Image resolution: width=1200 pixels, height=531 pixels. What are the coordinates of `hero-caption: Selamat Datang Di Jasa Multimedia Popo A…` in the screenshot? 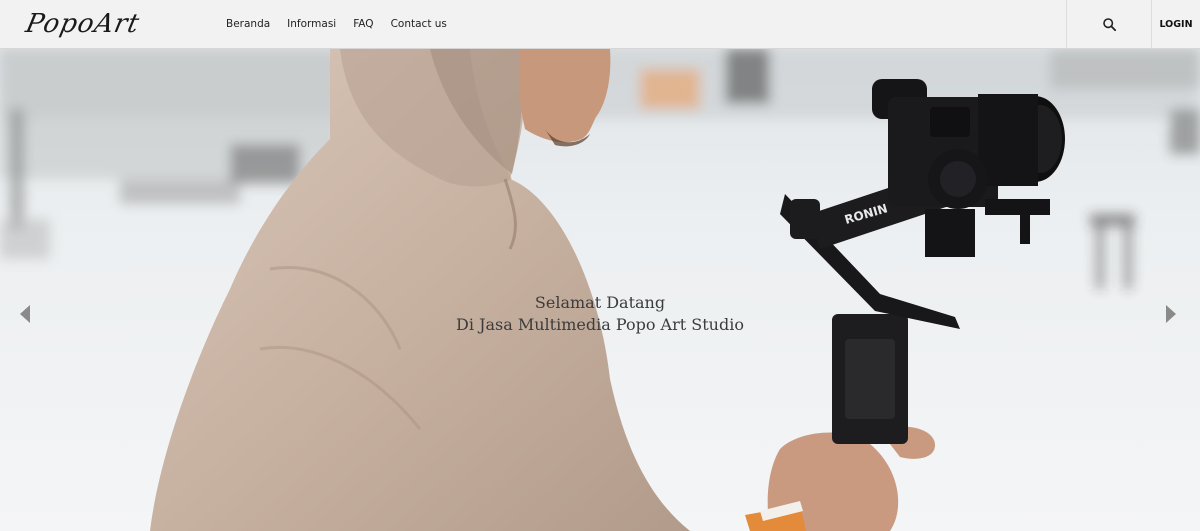 It's located at (600, 314).